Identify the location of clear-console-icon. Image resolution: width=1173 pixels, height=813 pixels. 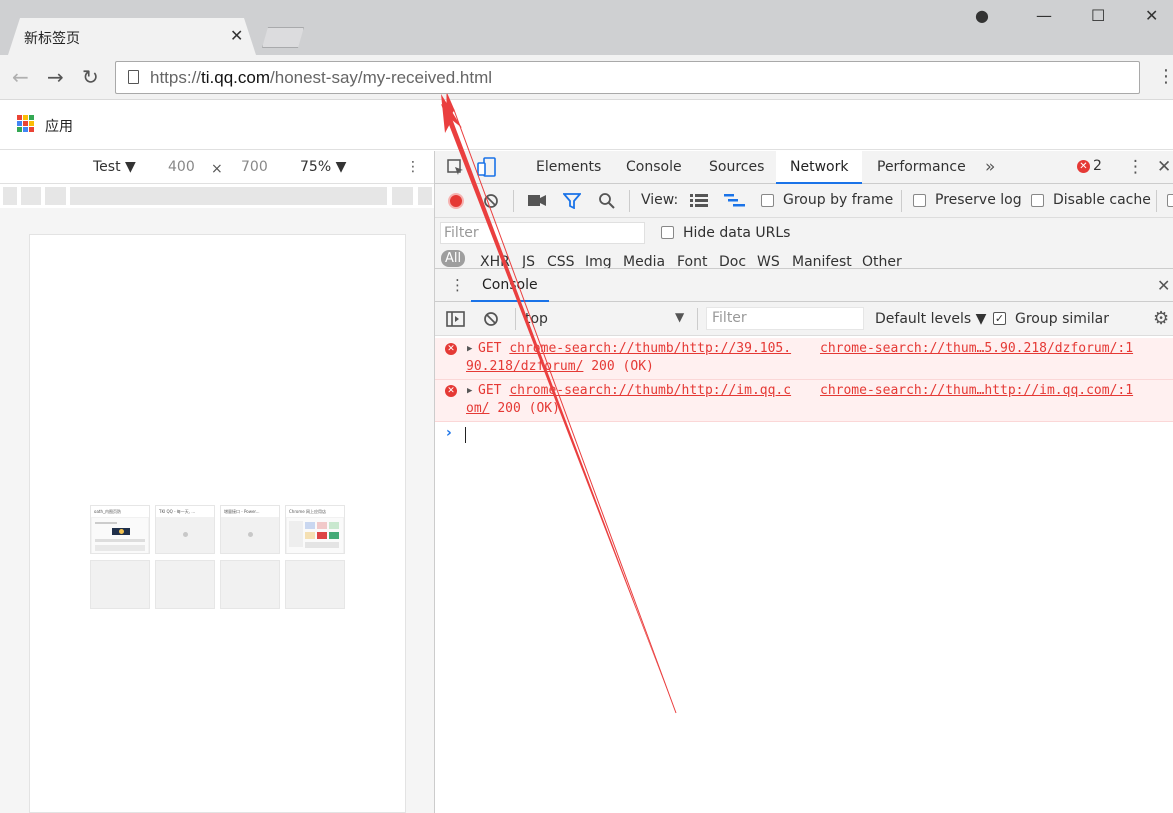
(491, 319).